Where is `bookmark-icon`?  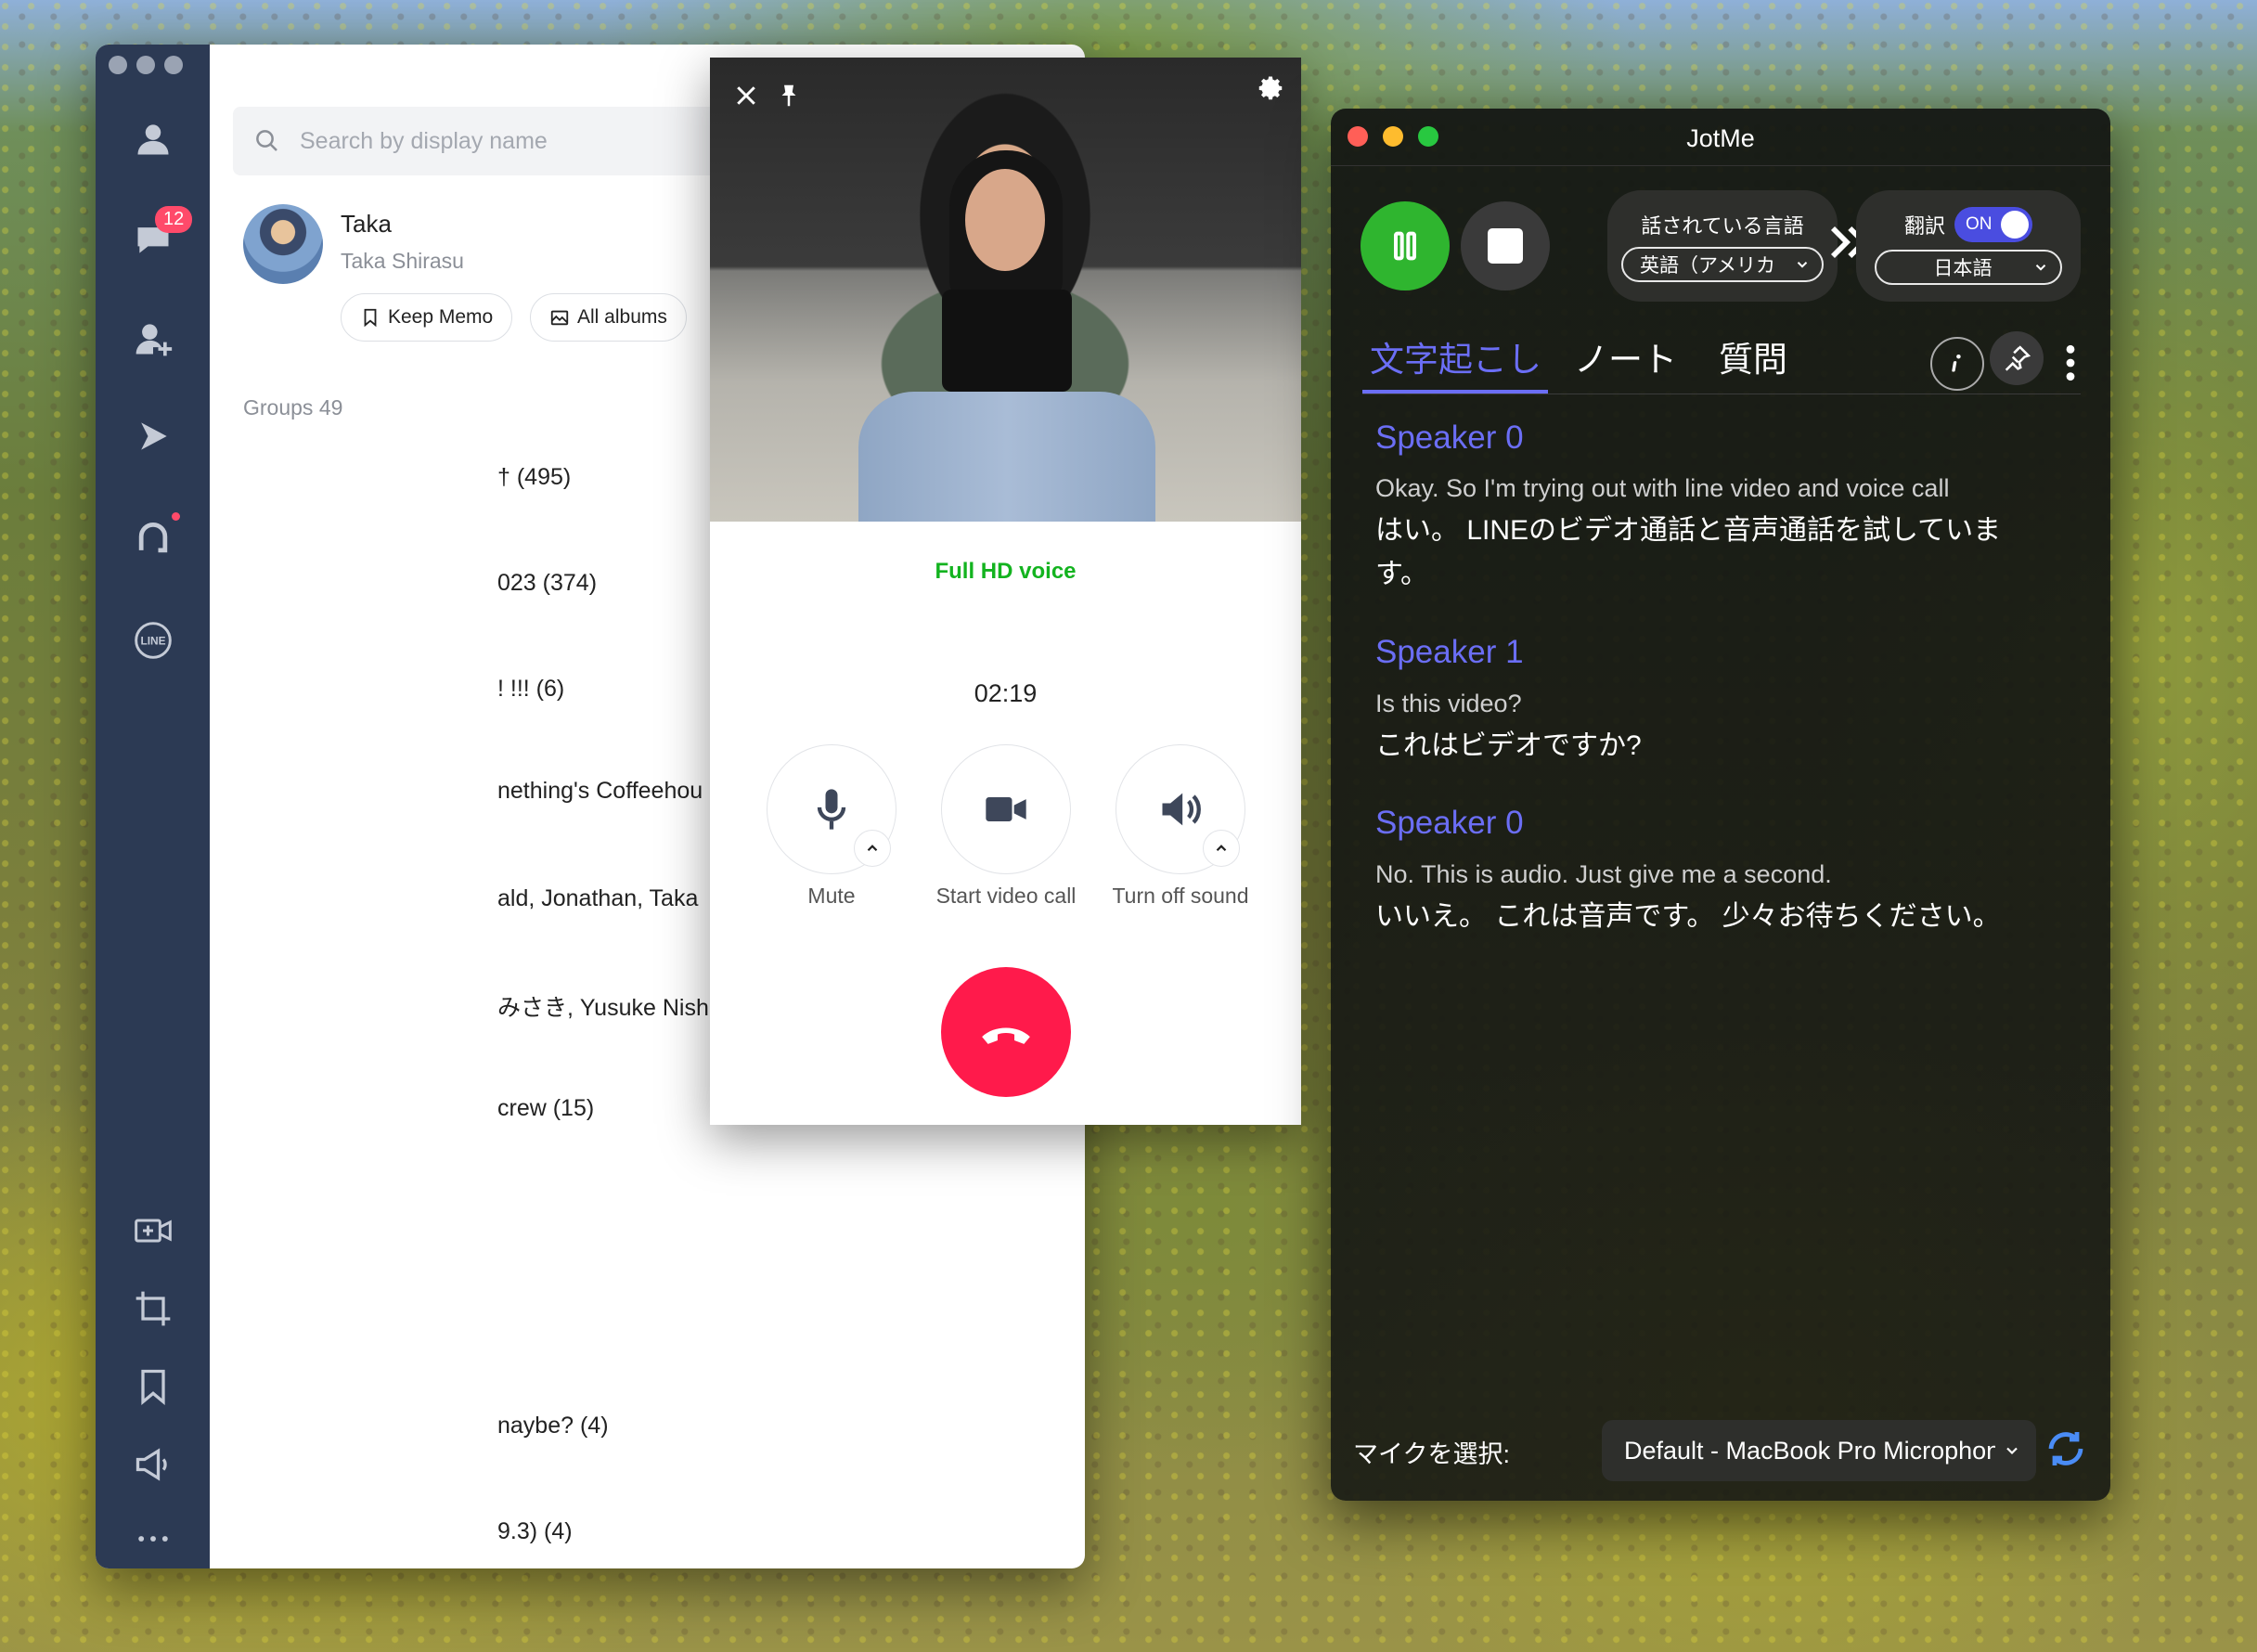
bookmark-icon is located at coordinates (370, 318).